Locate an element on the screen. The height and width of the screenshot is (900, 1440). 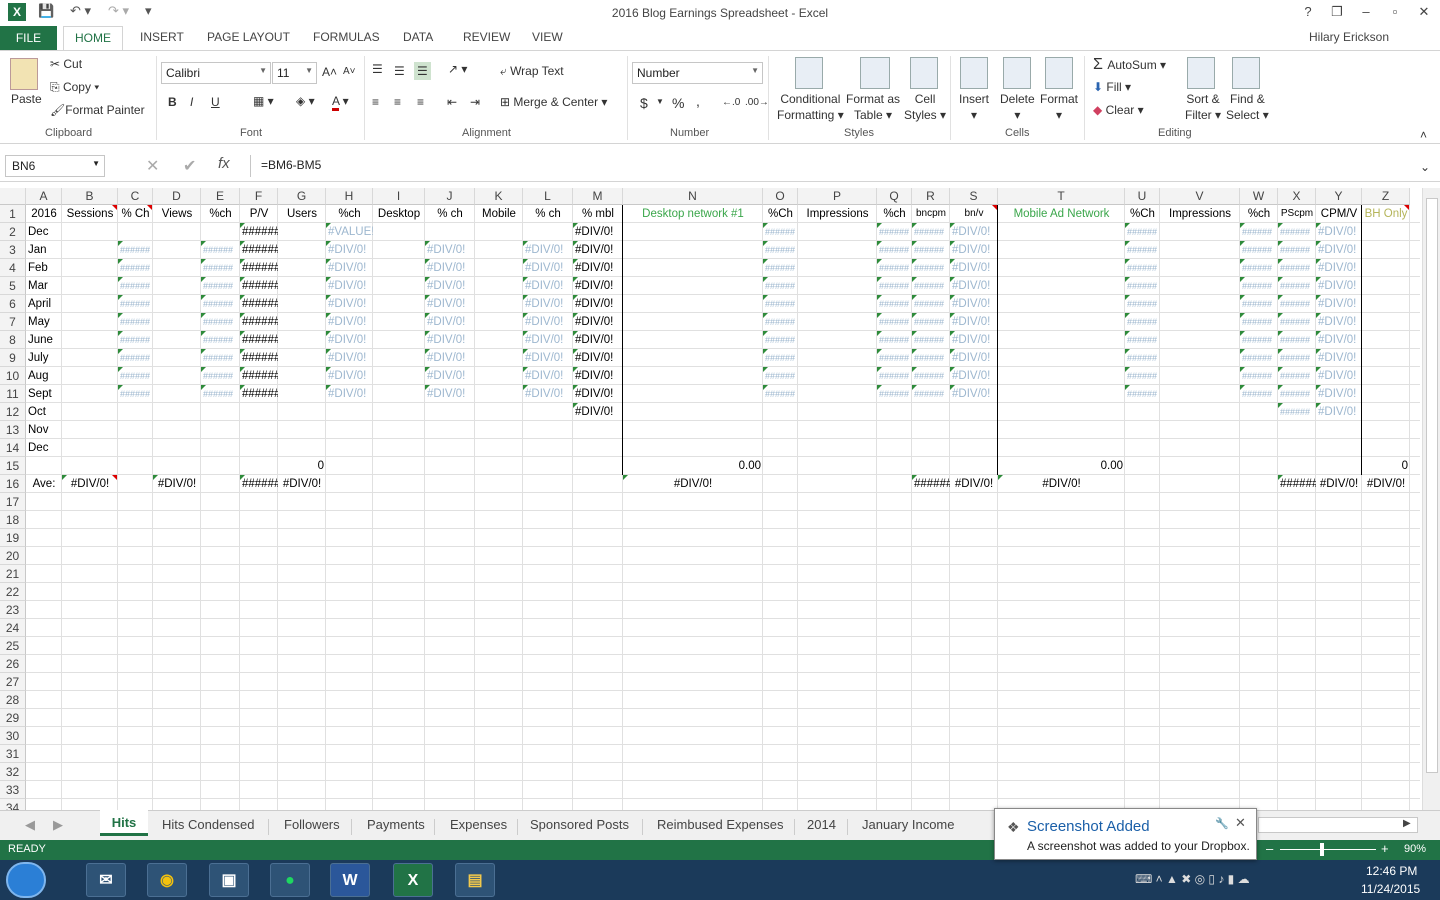
column-header-g: G is located at coordinates (302, 196).